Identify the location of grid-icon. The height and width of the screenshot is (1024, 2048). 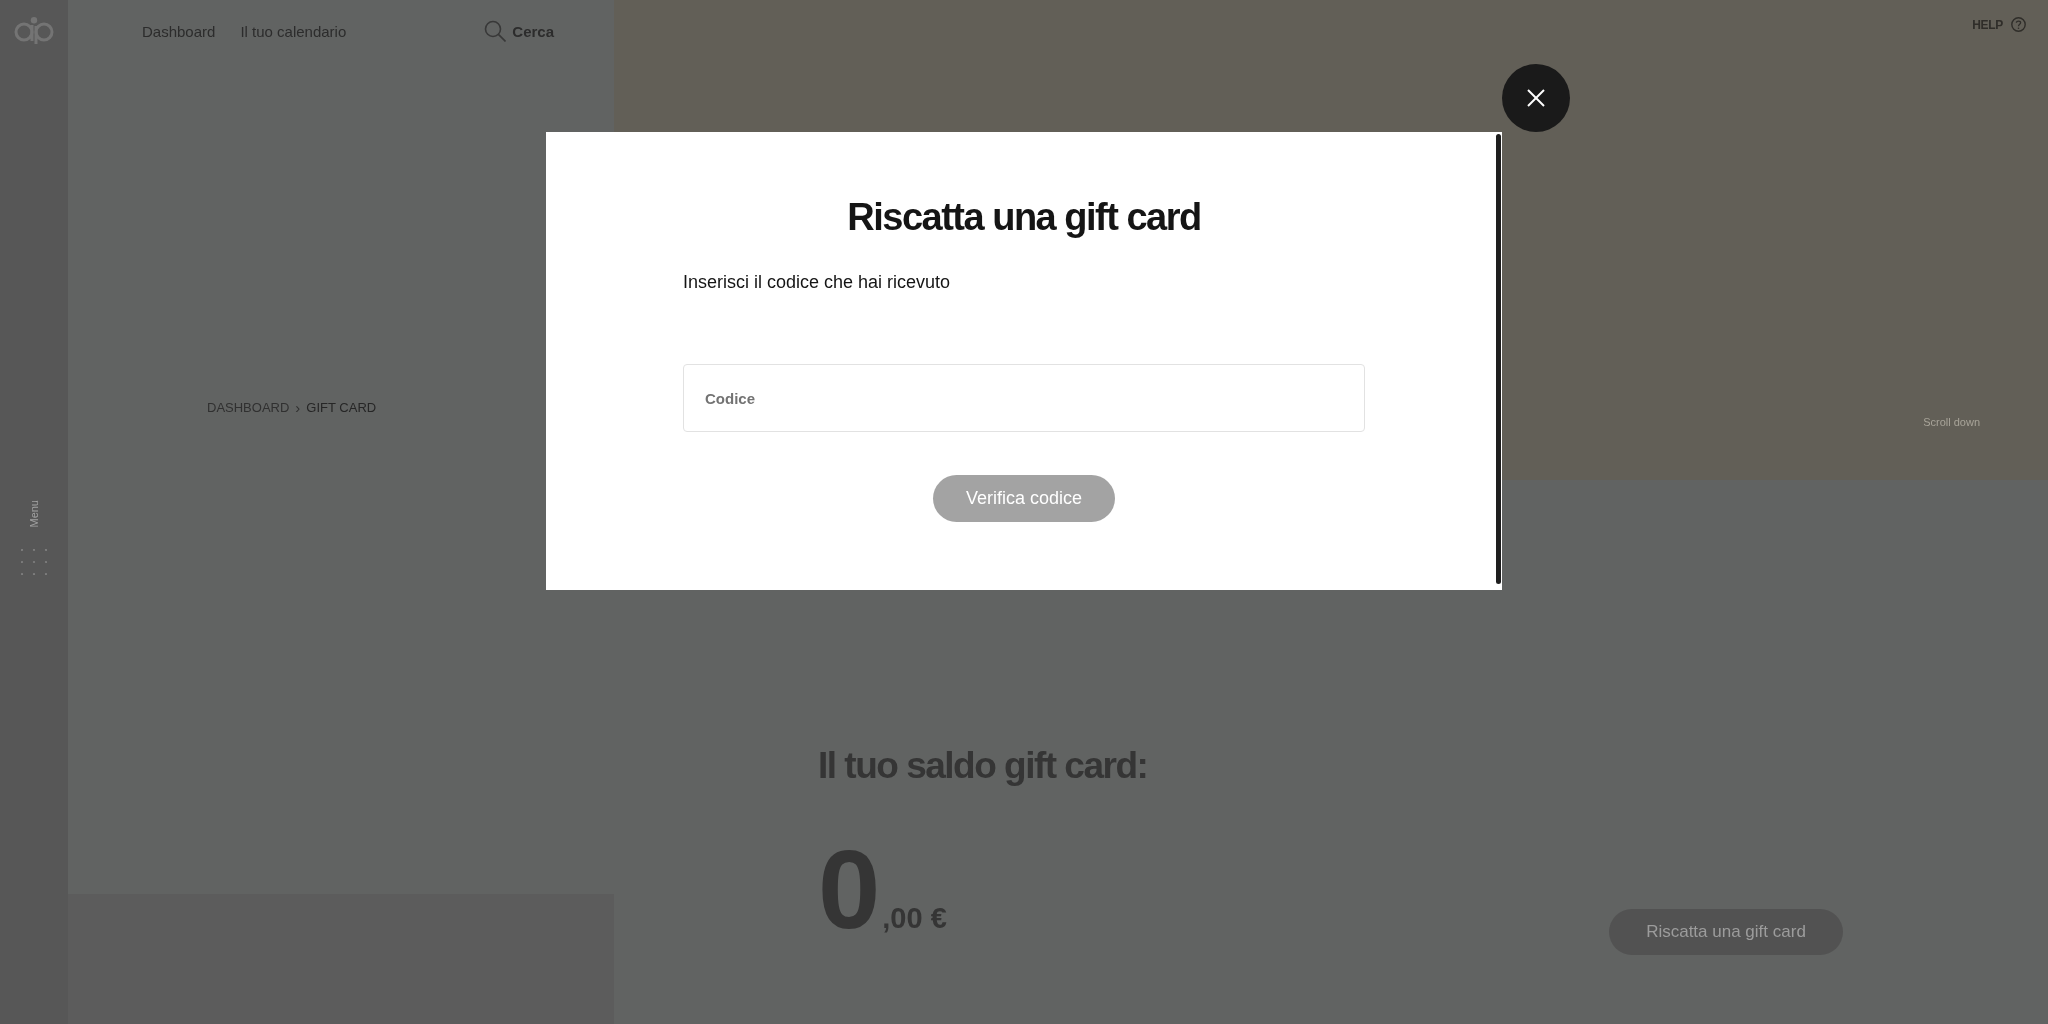
(34, 561).